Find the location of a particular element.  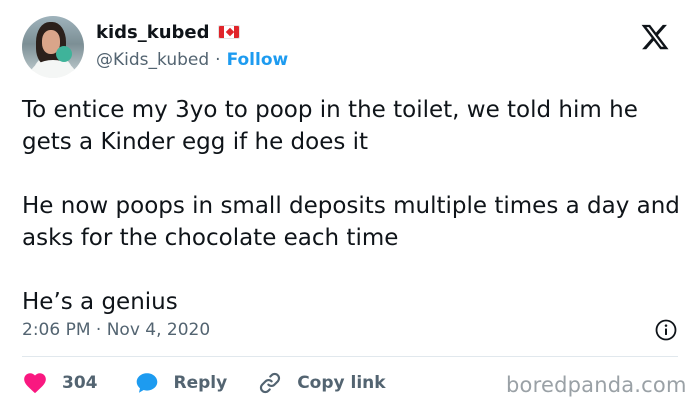

avatar is located at coordinates (53, 47).